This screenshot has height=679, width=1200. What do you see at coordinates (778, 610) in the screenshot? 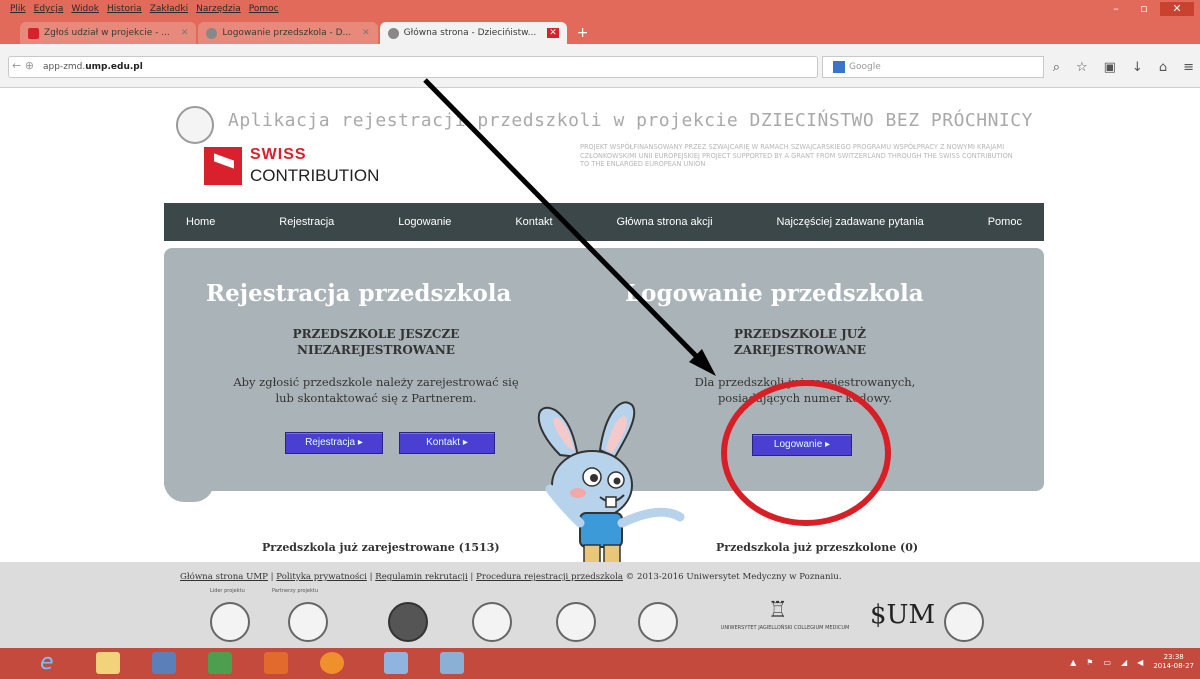
I see `uj-crest-icon: ♖` at bounding box center [778, 610].